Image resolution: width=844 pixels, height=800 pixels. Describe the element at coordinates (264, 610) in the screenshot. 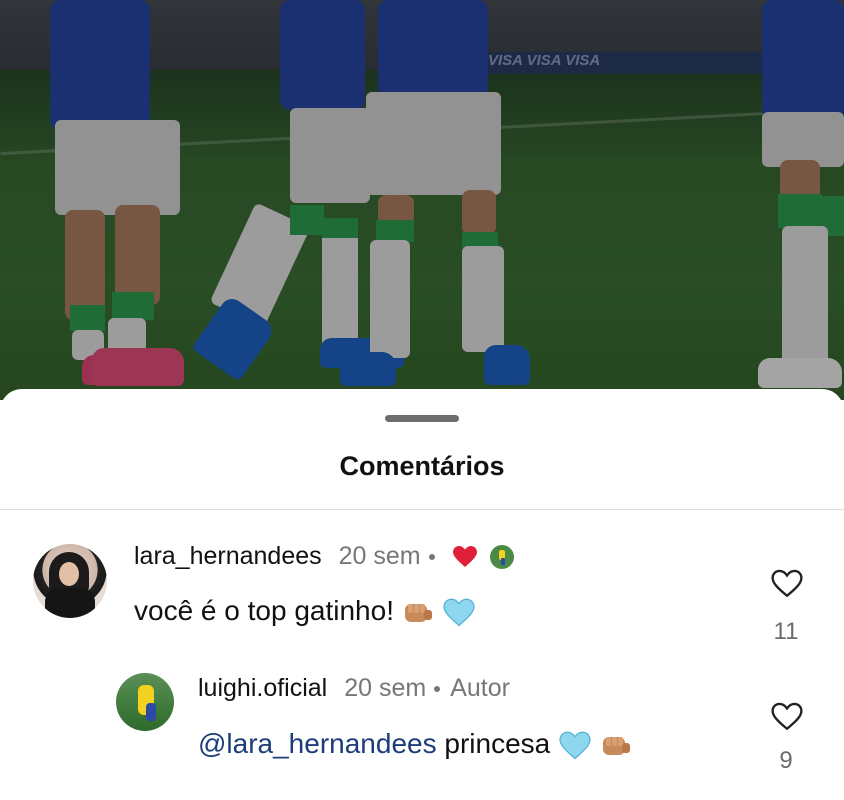

I see `comment-text: você é o top gatinho!` at that location.